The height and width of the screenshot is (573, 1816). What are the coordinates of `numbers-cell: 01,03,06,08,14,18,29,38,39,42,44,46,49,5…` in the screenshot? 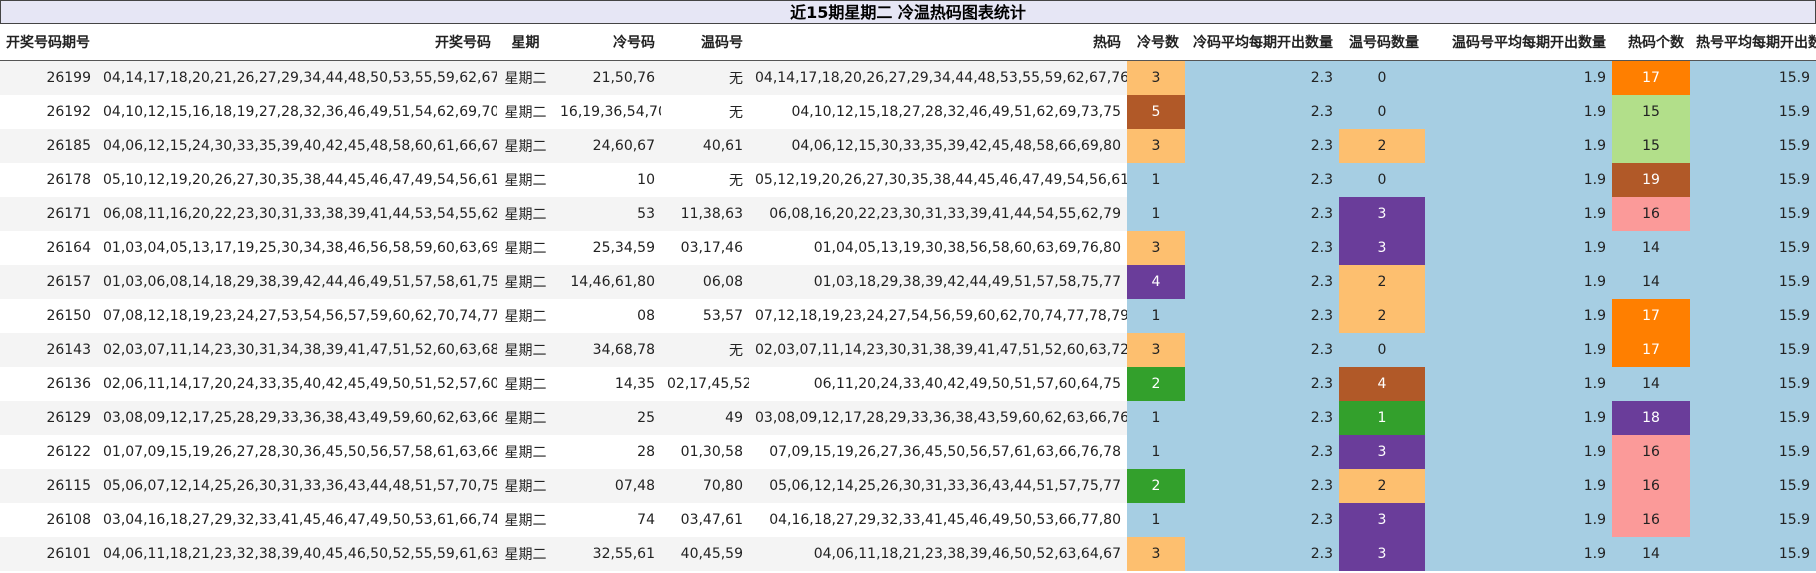 It's located at (300, 281).